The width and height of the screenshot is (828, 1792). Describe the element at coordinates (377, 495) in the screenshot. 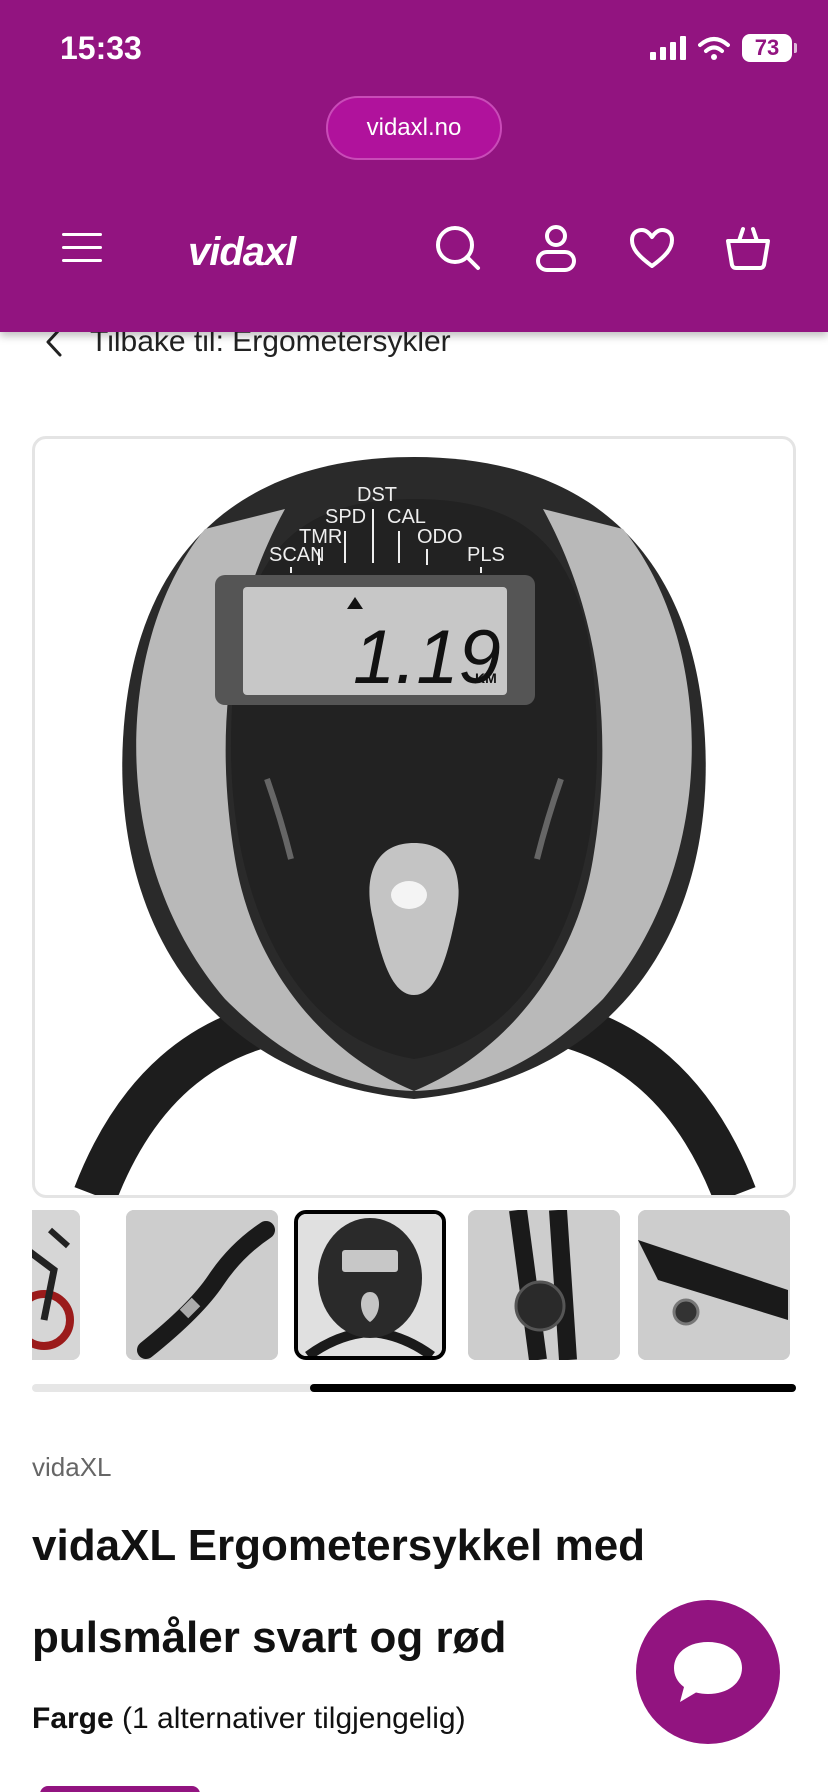

I see `display-label-dst: DST` at that location.